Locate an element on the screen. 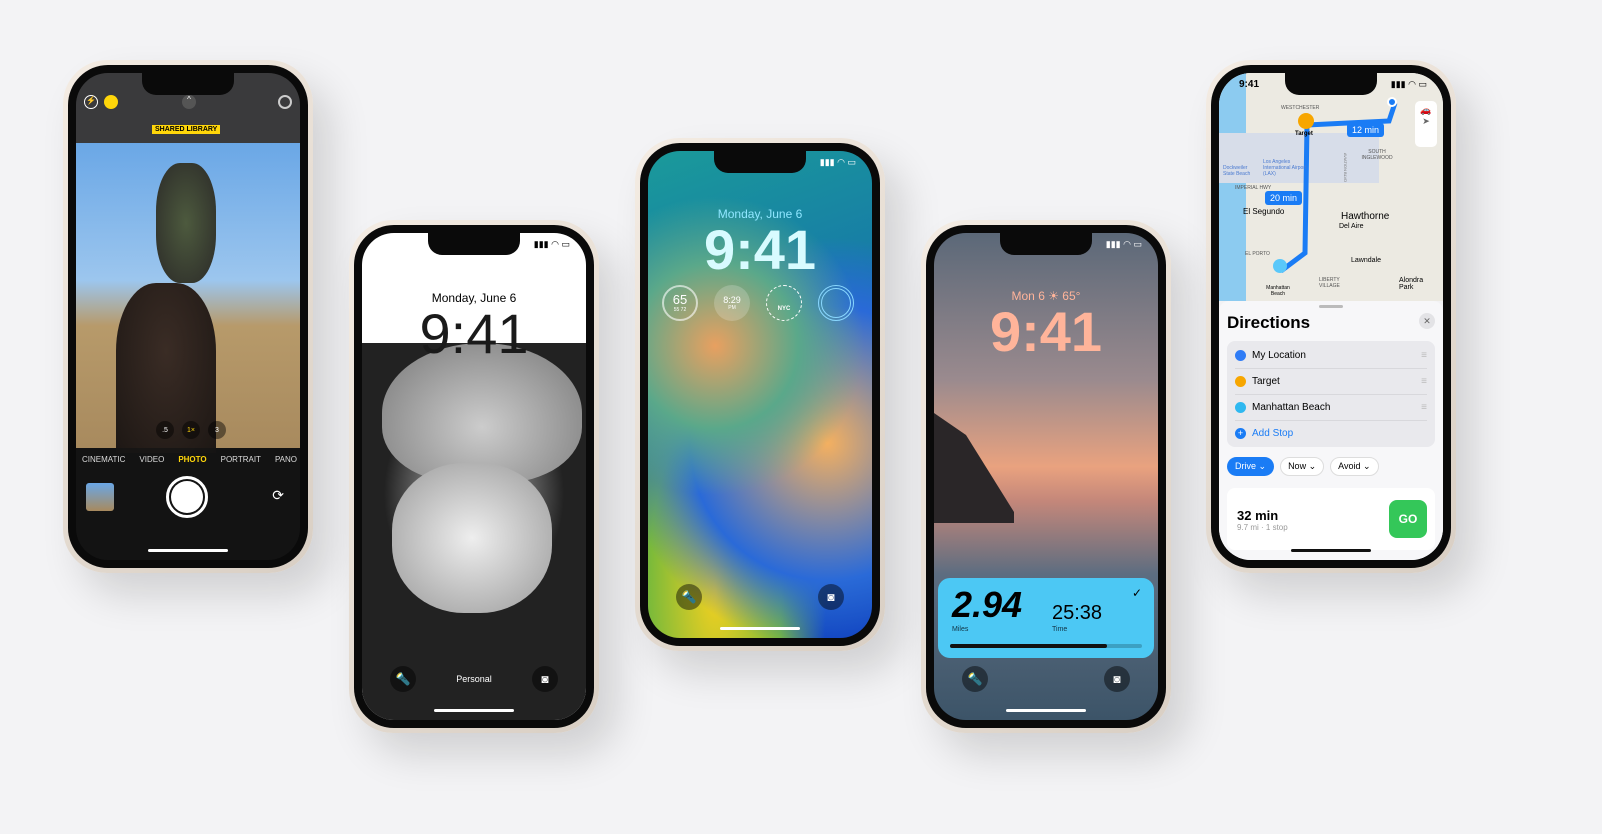  mode-cinematic: CINEMATIC is located at coordinates (103, 459).